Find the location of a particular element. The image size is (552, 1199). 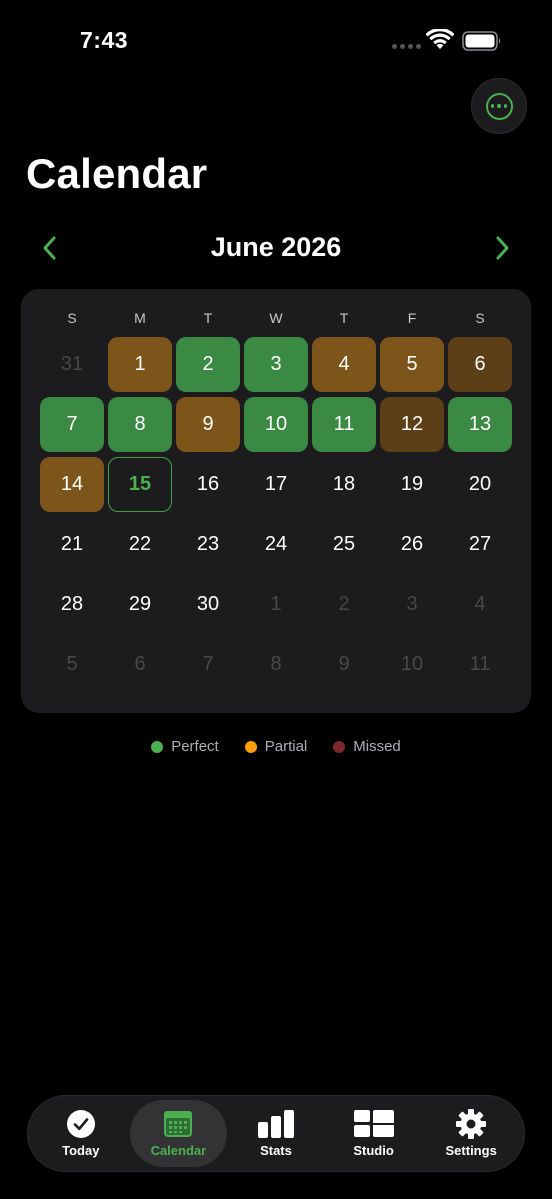

next-month-button is located at coordinates (503, 248).